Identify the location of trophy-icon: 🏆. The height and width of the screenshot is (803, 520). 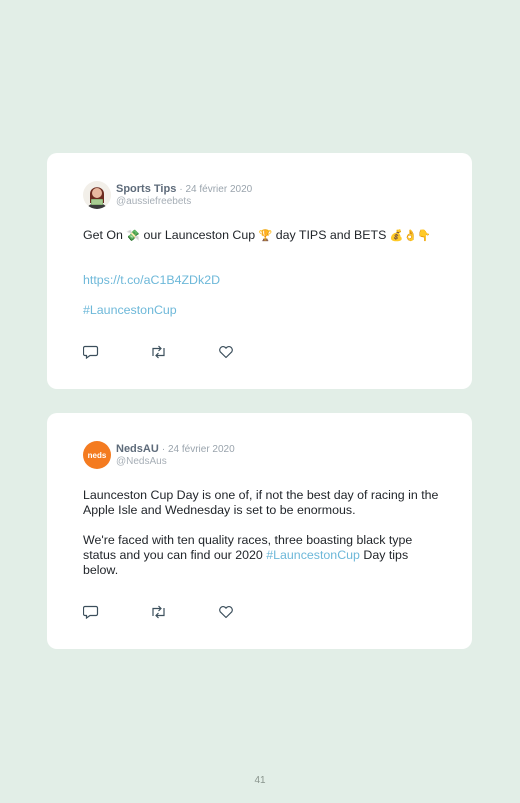
(265, 235).